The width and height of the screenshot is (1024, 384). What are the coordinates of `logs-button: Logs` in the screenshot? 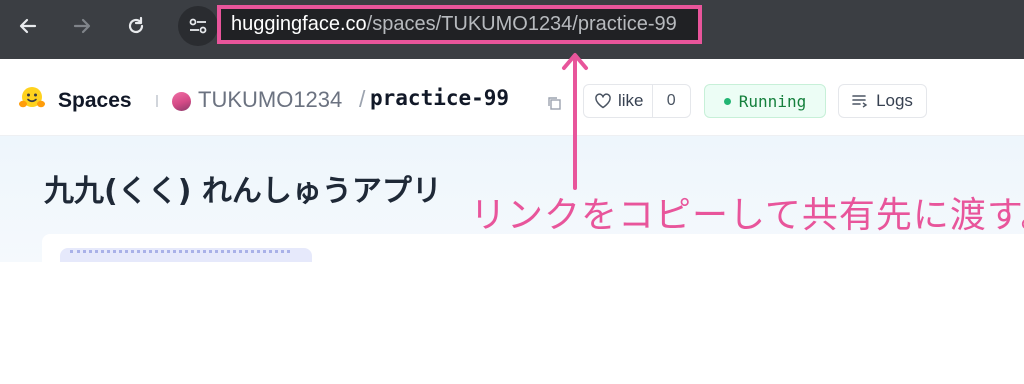 It's located at (882, 101).